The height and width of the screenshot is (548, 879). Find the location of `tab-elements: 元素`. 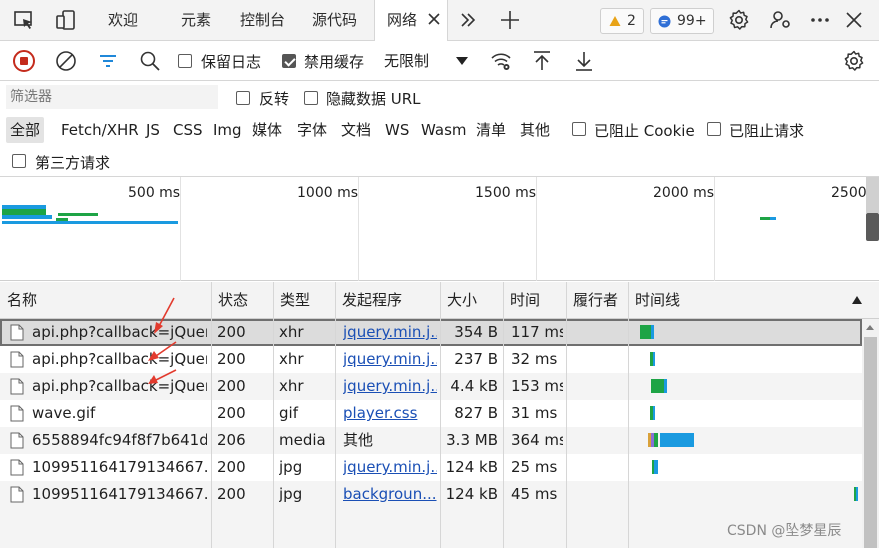

tab-elements: 元素 is located at coordinates (196, 20).